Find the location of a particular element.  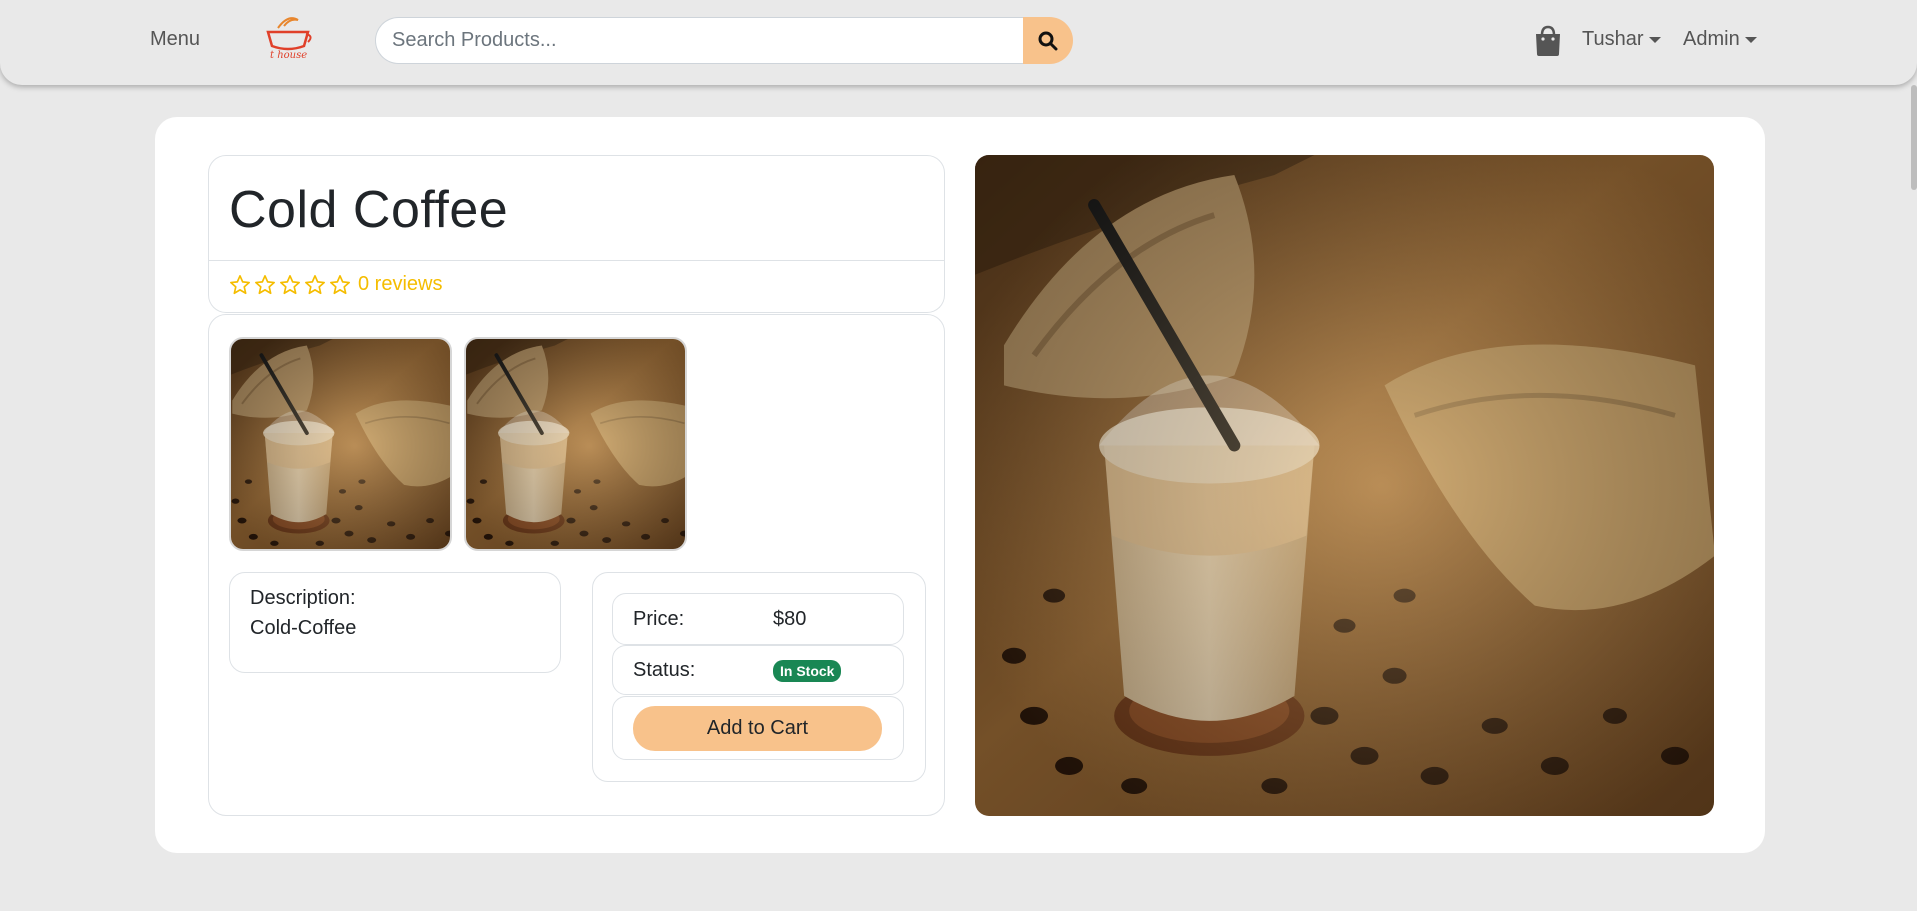

price-row: Price: $80 is located at coordinates (758, 619).